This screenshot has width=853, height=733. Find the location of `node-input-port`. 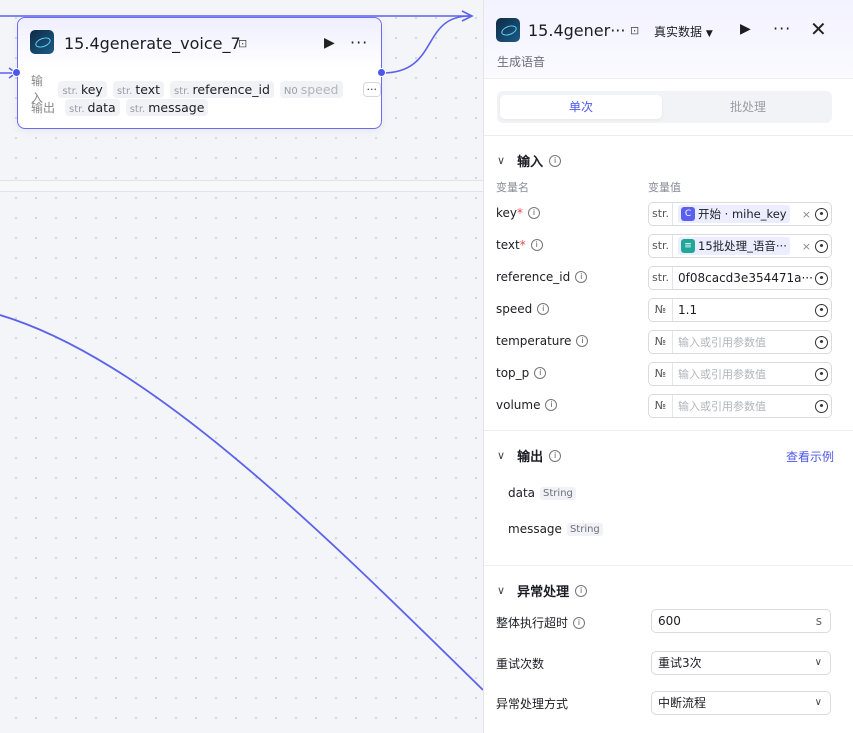

node-input-port is located at coordinates (16, 72).